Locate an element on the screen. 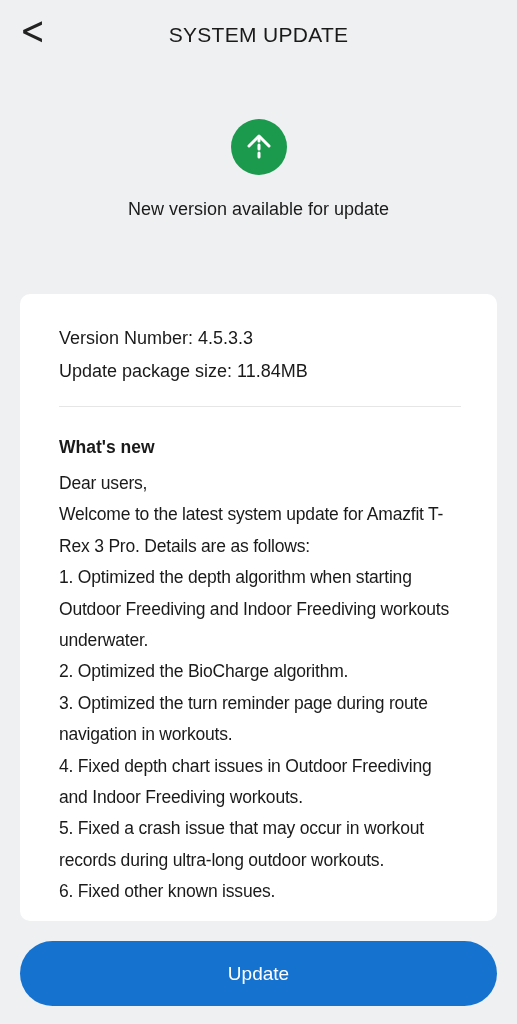 The height and width of the screenshot is (1024, 517). back-button: < is located at coordinates (33, 31).